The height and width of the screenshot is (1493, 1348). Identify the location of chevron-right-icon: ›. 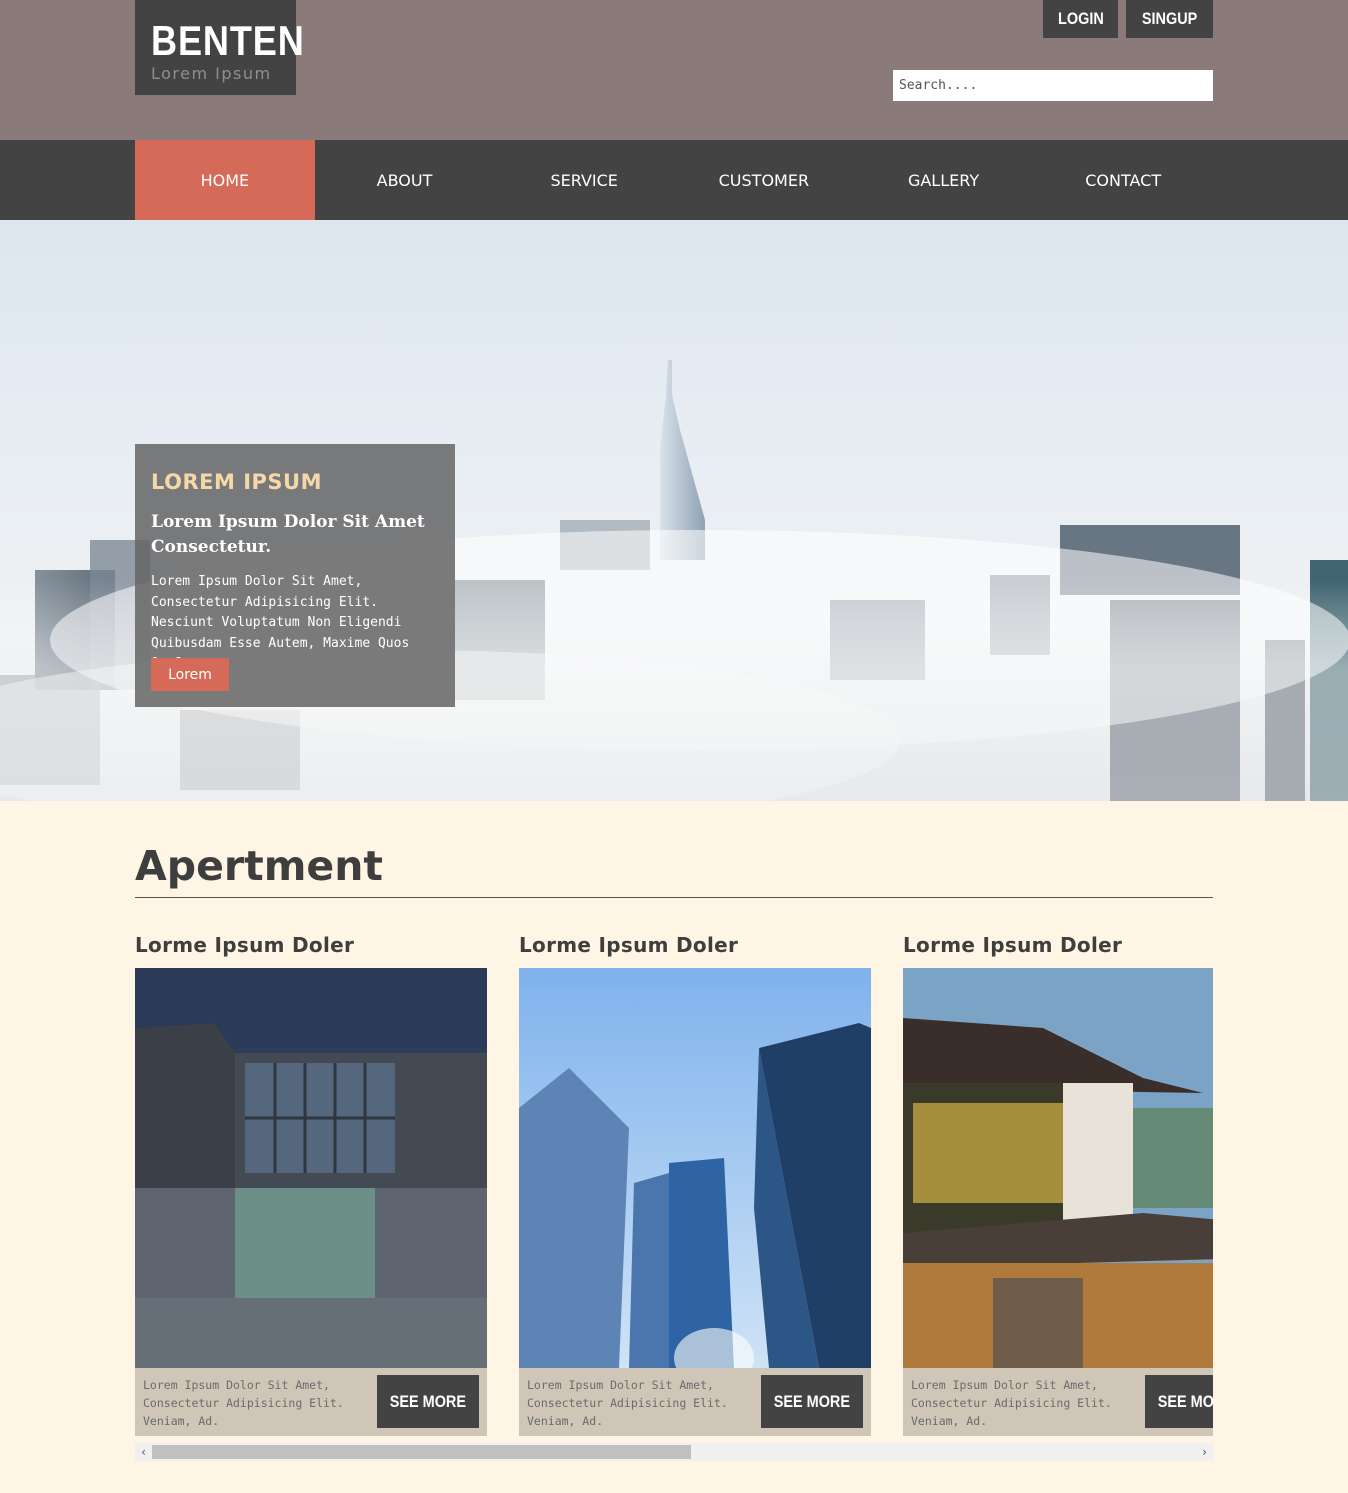
(1204, 1452).